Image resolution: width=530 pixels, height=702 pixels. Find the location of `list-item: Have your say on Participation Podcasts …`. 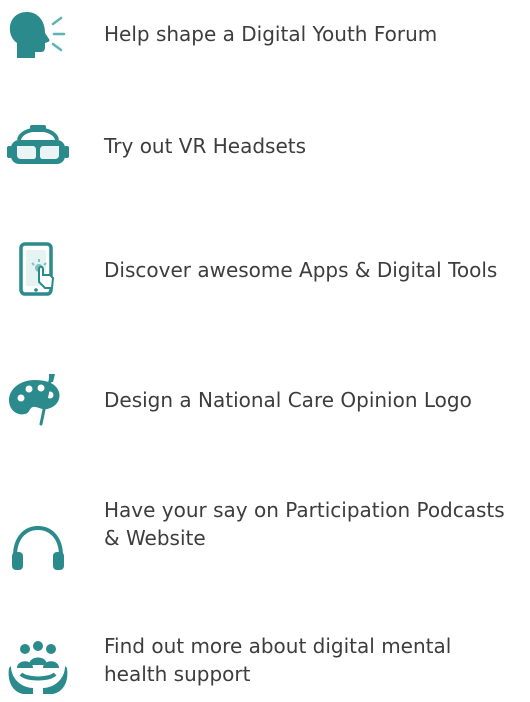

list-item: Have your say on Participation Podcasts … is located at coordinates (265, 536).